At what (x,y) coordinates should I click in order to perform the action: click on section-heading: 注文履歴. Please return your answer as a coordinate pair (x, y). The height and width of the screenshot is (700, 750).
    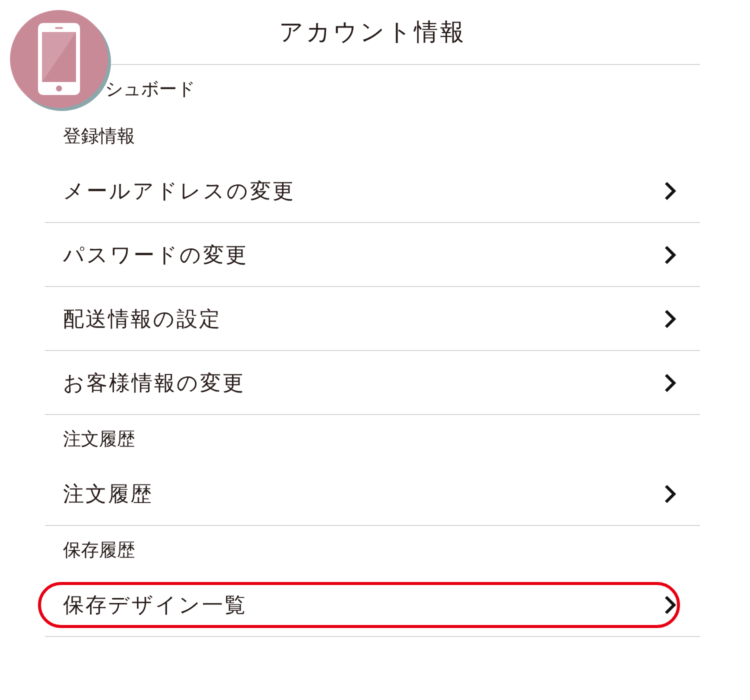
    Looking at the image, I should click on (99, 440).